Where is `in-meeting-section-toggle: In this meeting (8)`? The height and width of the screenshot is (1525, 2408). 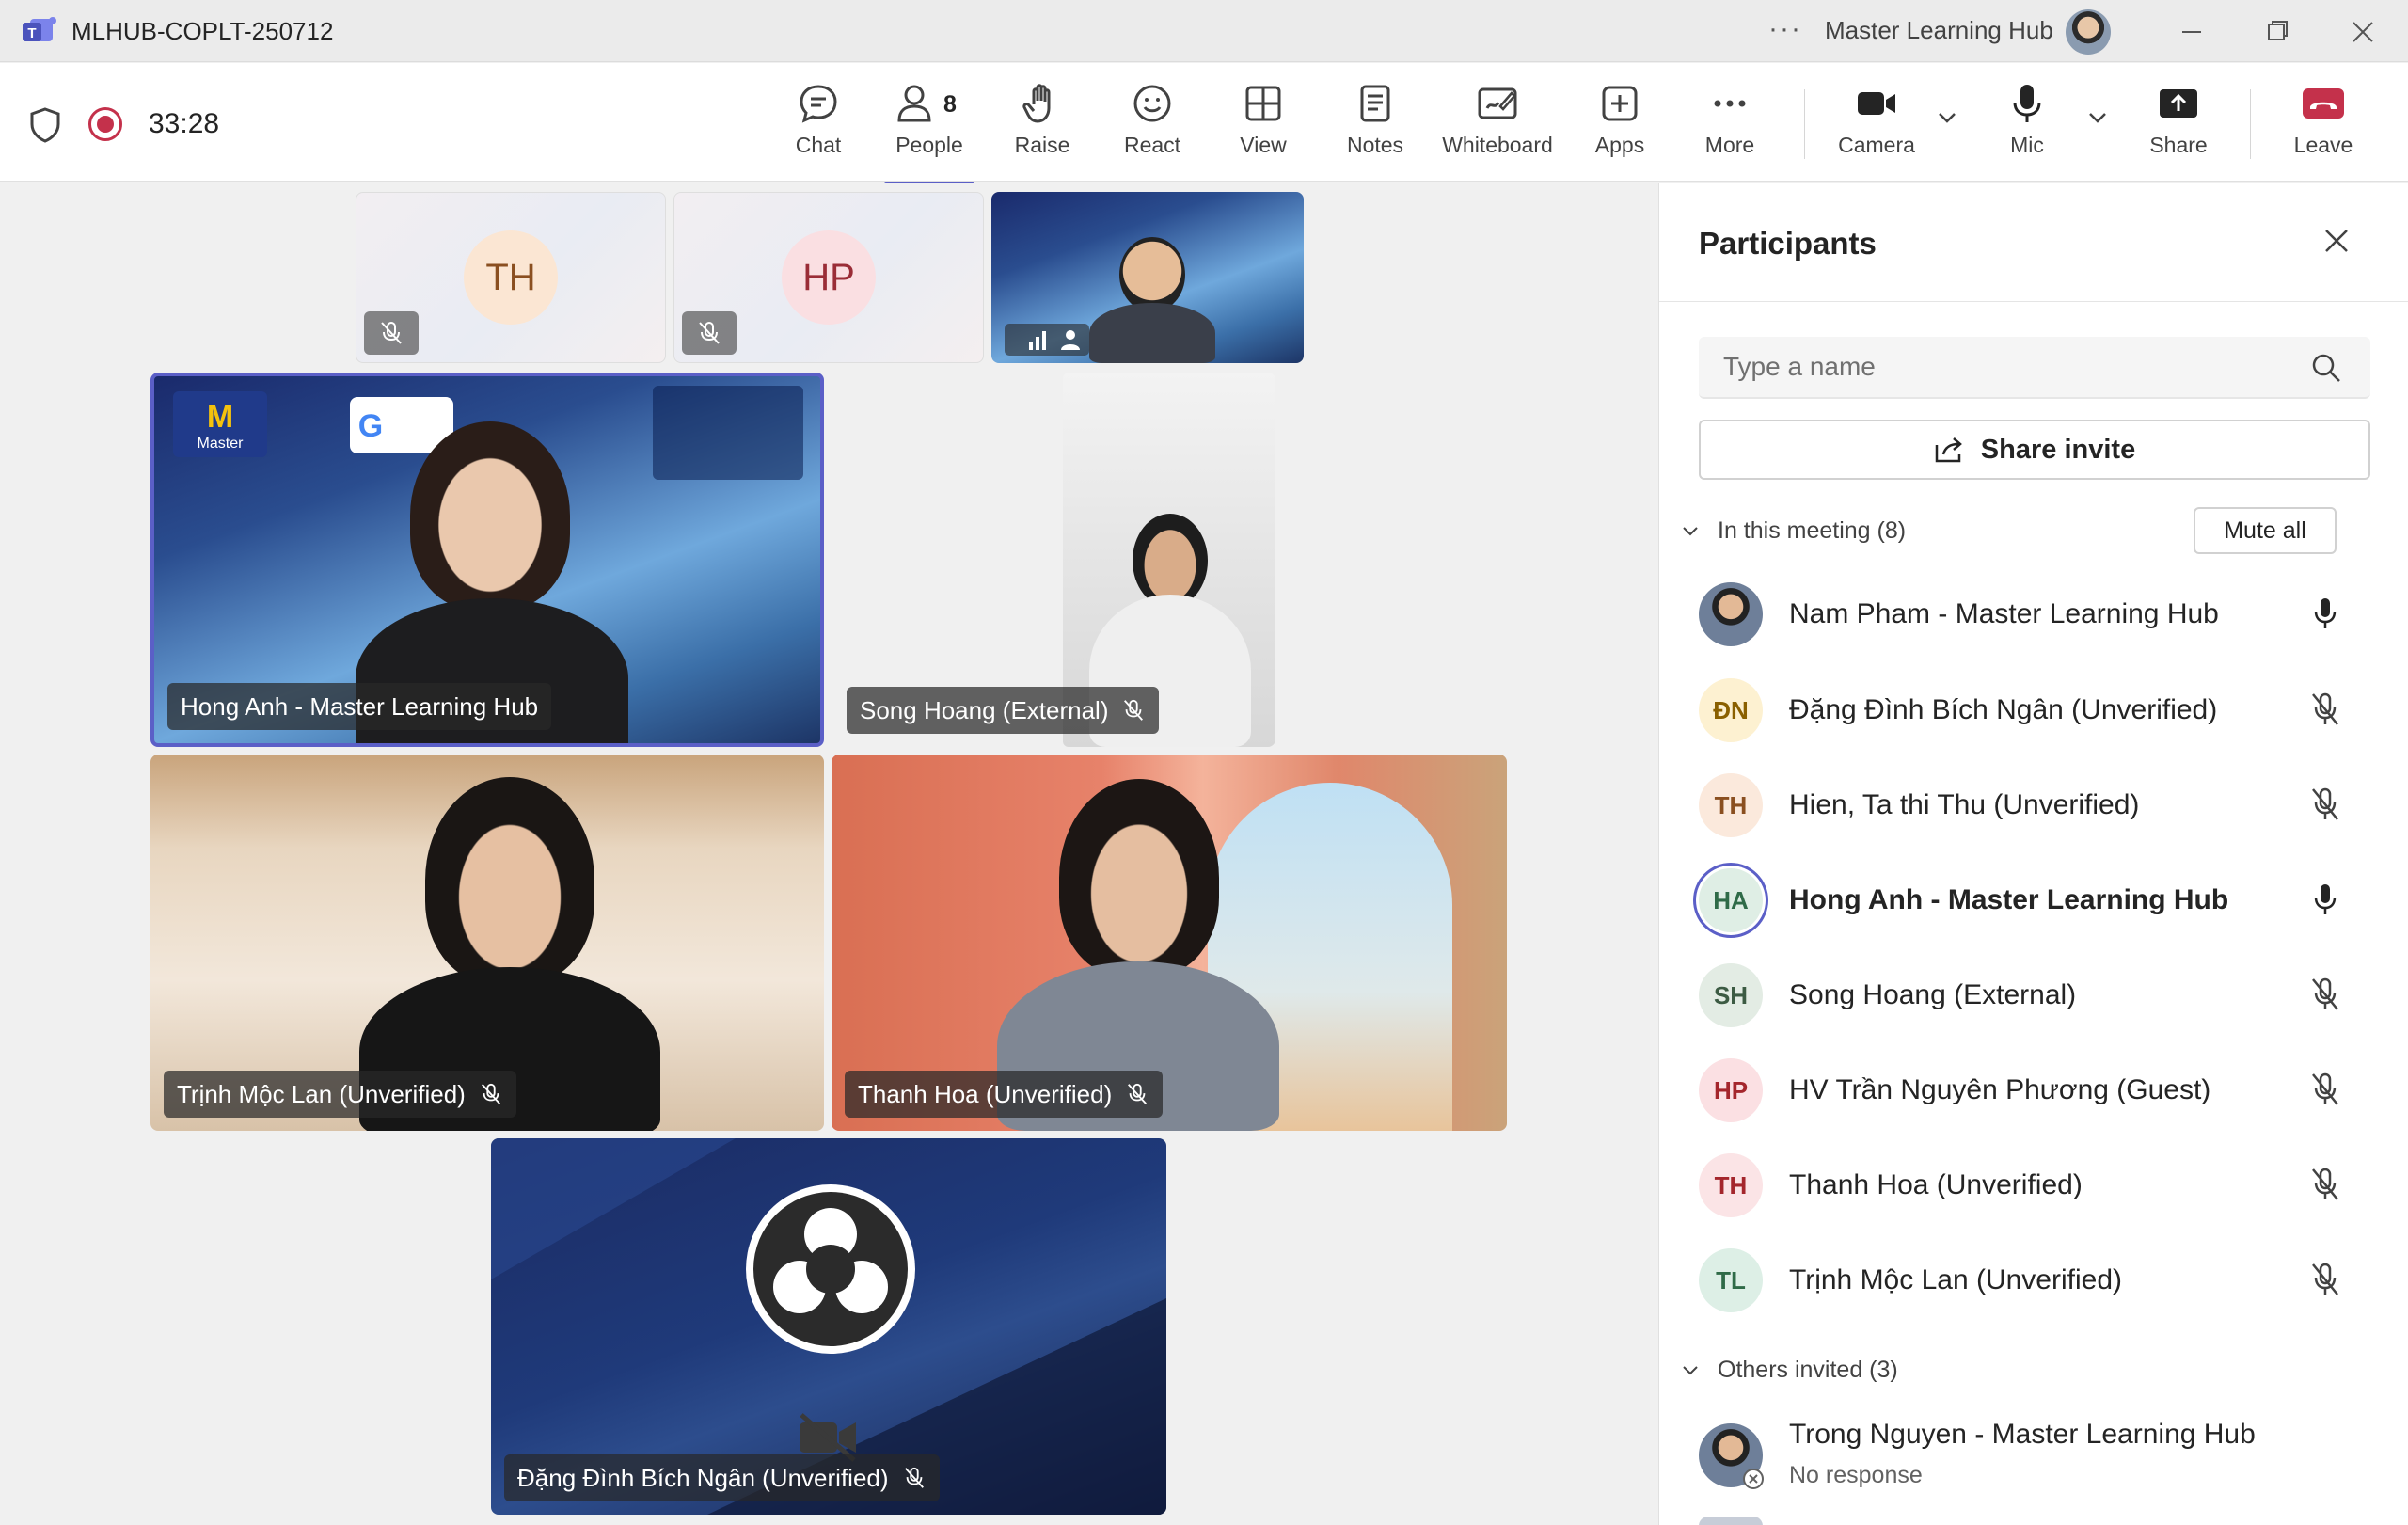
in-meeting-section-toggle: In this meeting (8) is located at coordinates (1793, 531).